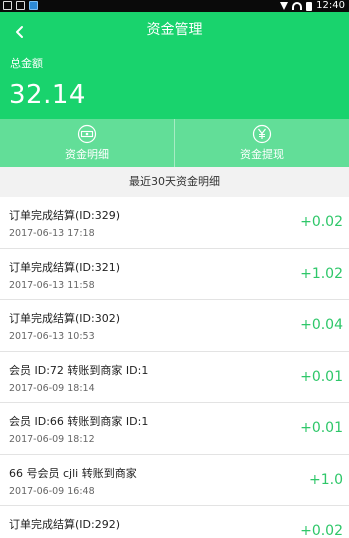  What do you see at coordinates (174, 480) in the screenshot?
I see `transaction-row: 66 号会员 cjli 转账到商家 2017-06-09 16:48 +1.0` at bounding box center [174, 480].